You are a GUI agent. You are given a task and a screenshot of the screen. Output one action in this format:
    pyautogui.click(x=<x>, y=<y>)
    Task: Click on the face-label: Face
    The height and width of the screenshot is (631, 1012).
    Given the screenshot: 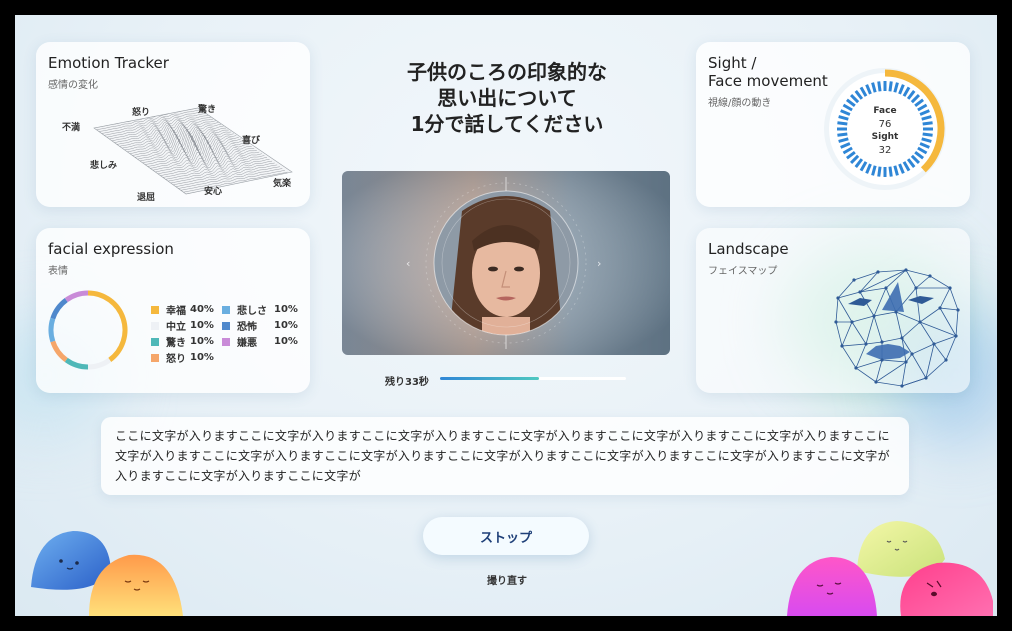 What is the action you would take?
    pyautogui.click(x=885, y=111)
    